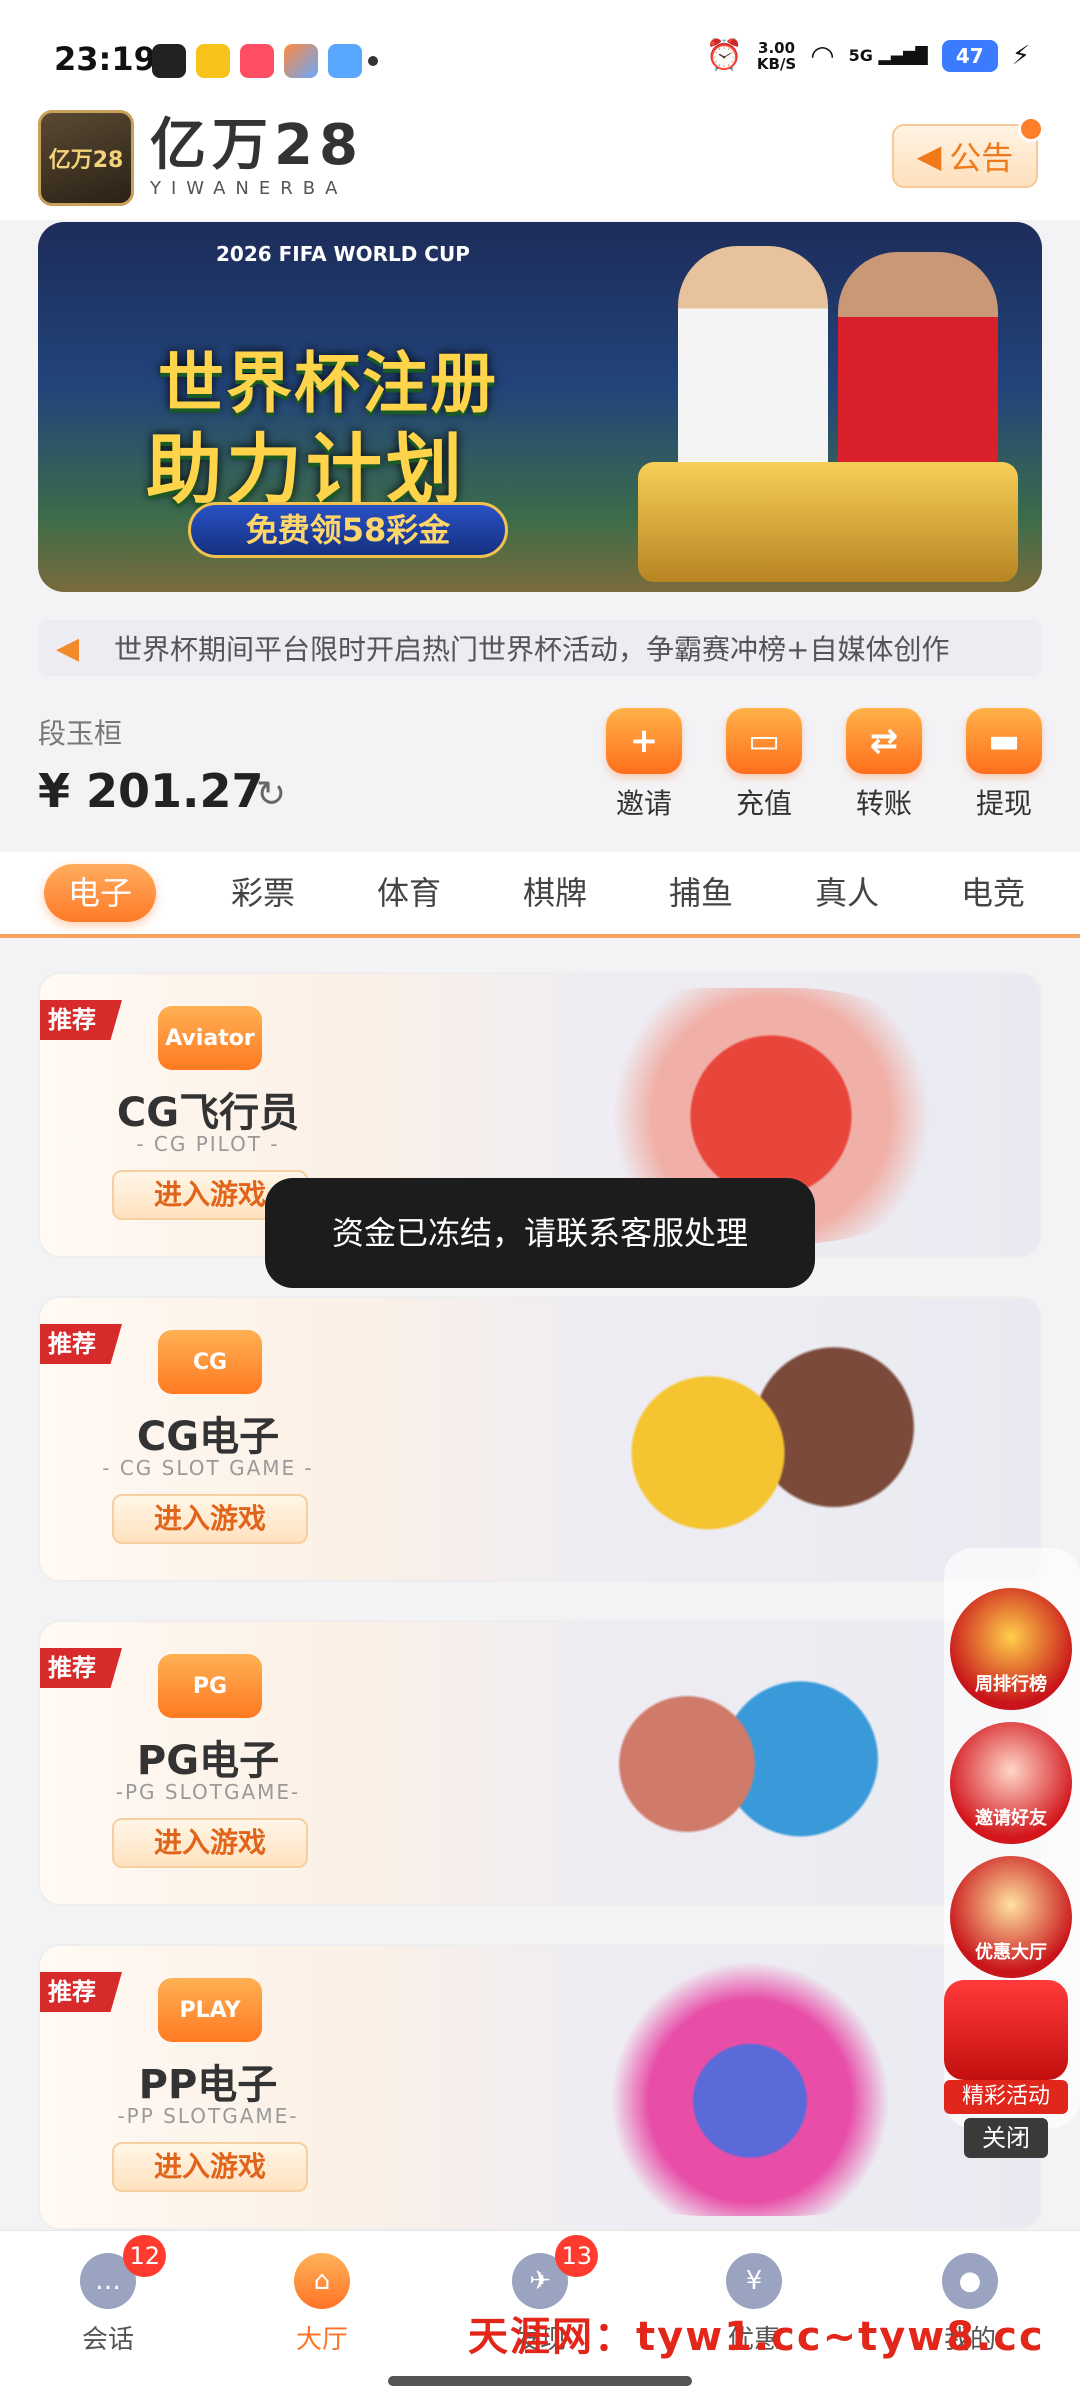 This screenshot has height=2400, width=1080. Describe the element at coordinates (210, 2010) in the screenshot. I see `game-logo: PLAY` at that location.